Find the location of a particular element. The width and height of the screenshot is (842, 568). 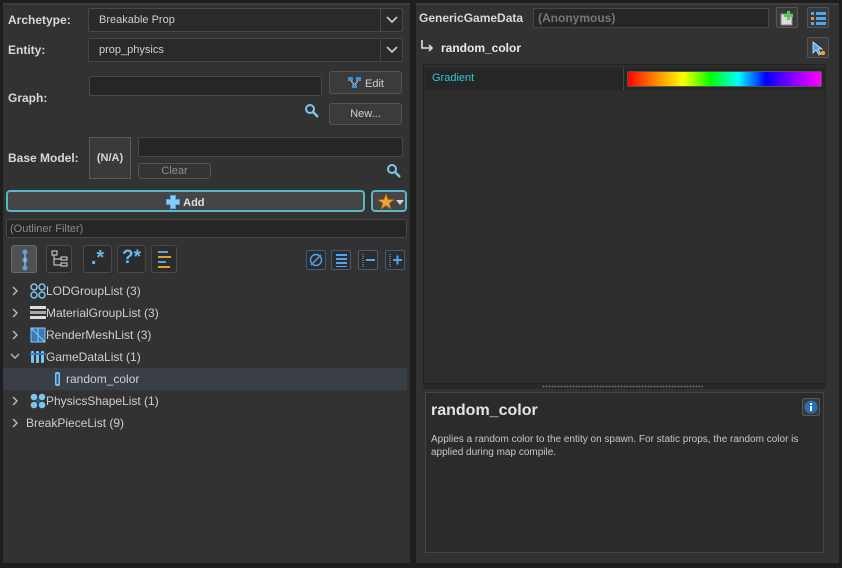

tree-row-label: GameDataList (1) is located at coordinates (93, 357).